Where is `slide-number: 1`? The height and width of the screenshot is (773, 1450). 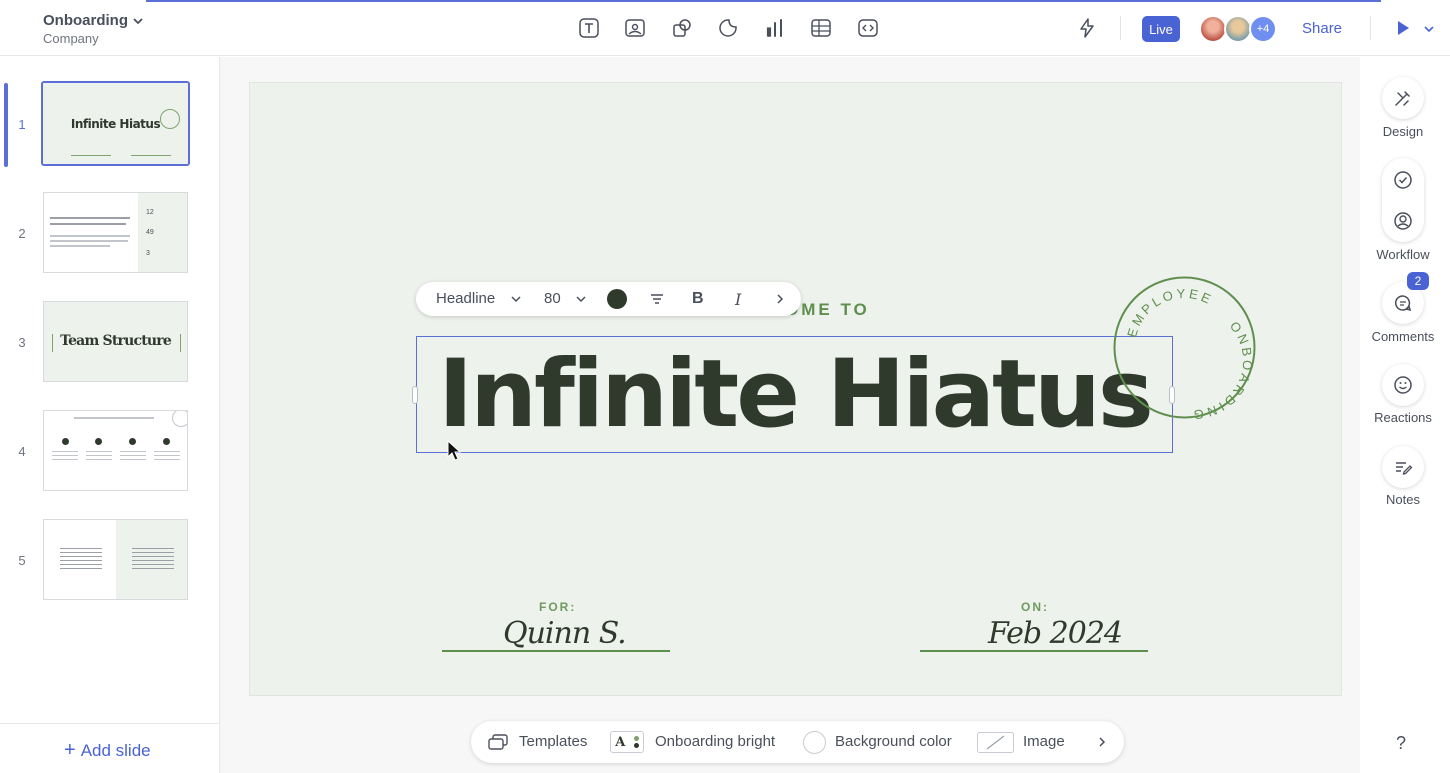 slide-number: 1 is located at coordinates (22, 124).